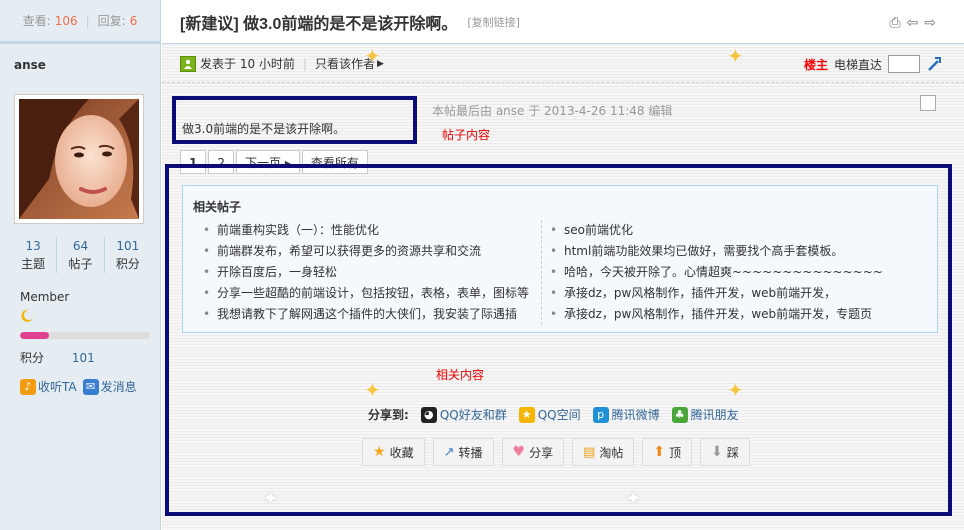 Image resolution: width=964 pixels, height=530 pixels. I want to click on floor-owner-label: 楼主, so click(815, 64).